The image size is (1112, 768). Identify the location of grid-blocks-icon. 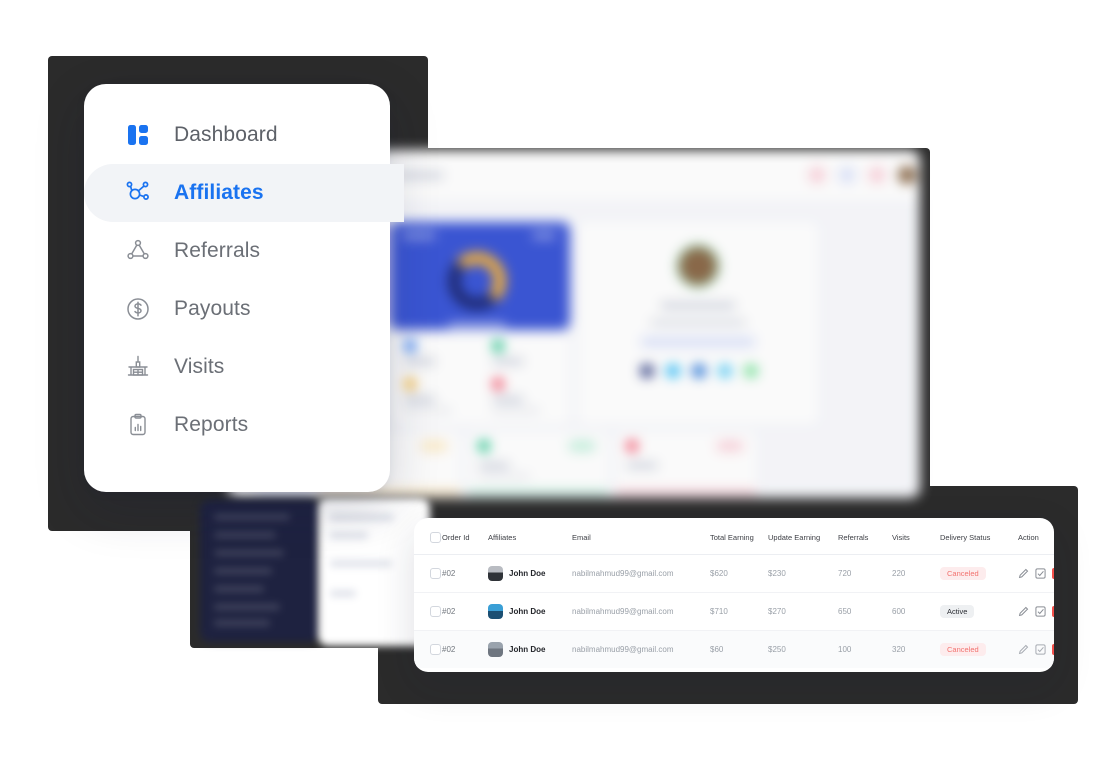
(138, 135).